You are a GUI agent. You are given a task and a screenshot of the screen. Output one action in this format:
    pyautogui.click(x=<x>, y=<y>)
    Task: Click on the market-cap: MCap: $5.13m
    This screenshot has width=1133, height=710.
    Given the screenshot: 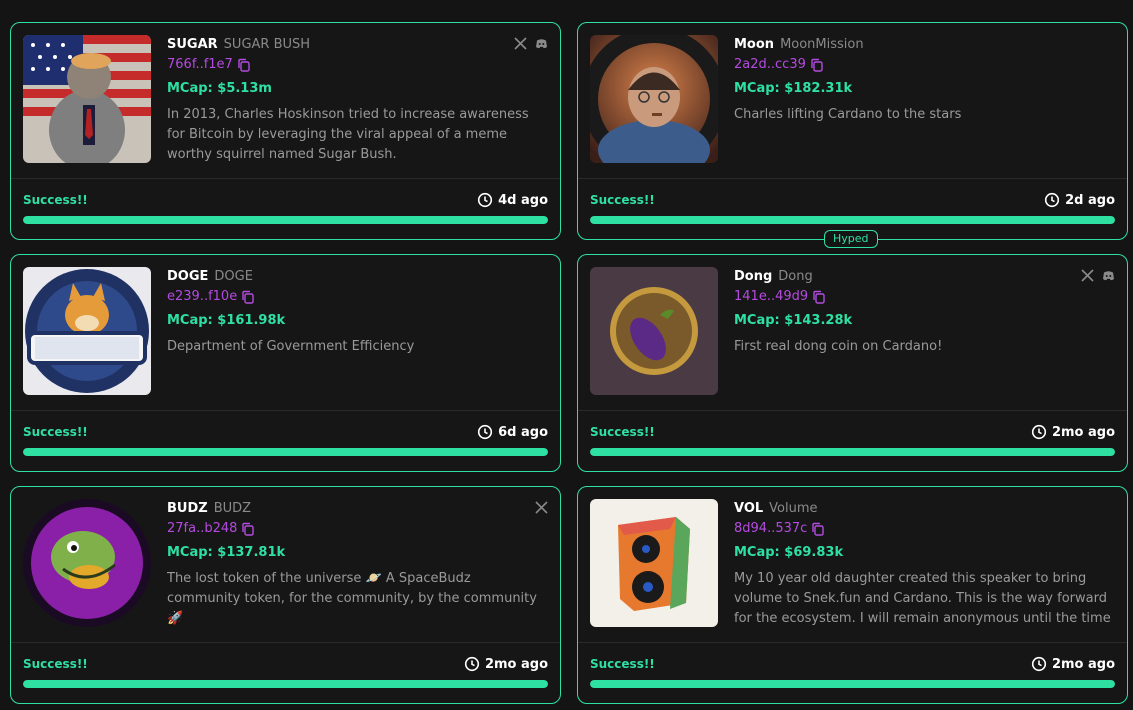 What is the action you would take?
    pyautogui.click(x=219, y=88)
    